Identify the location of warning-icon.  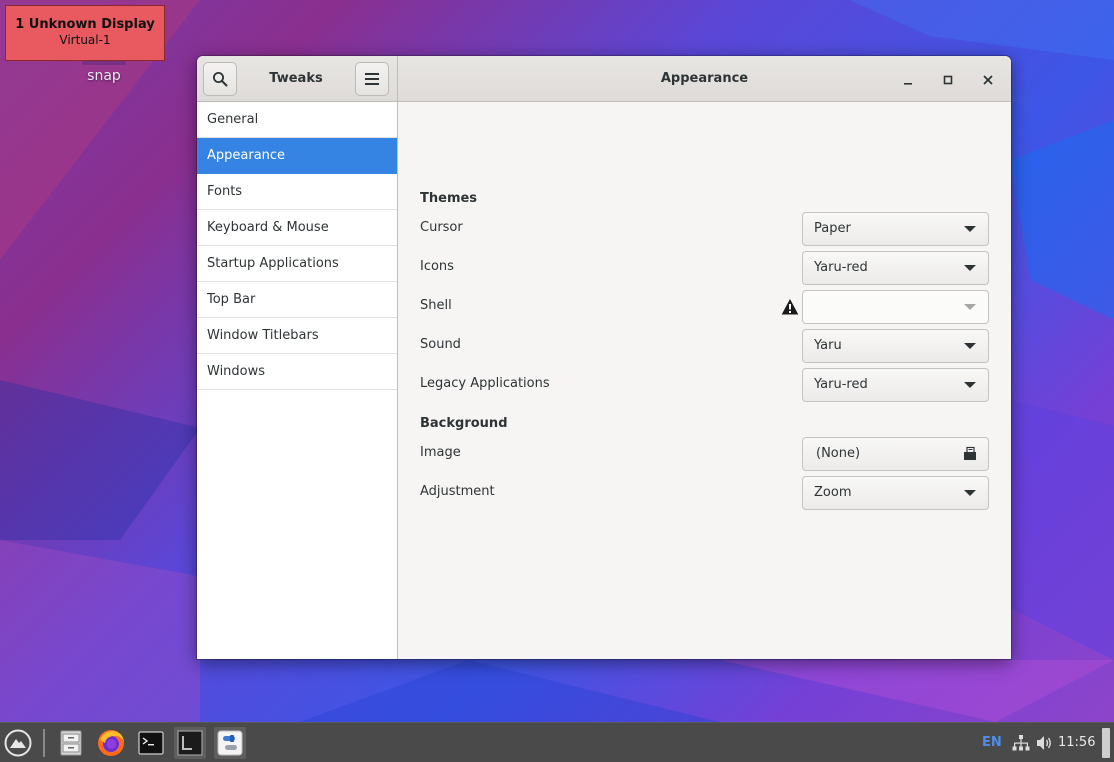
(790, 307).